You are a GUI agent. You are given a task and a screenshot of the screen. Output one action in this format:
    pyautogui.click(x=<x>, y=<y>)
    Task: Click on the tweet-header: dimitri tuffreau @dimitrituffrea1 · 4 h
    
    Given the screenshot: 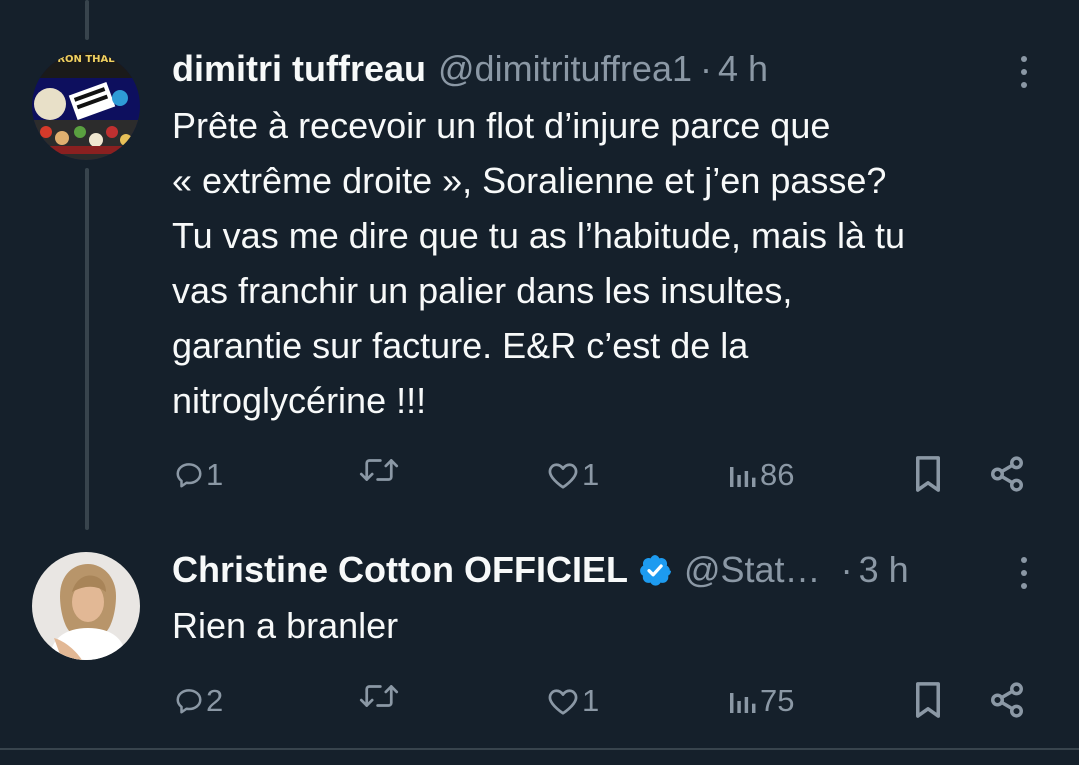 What is the action you would take?
    pyautogui.click(x=605, y=69)
    